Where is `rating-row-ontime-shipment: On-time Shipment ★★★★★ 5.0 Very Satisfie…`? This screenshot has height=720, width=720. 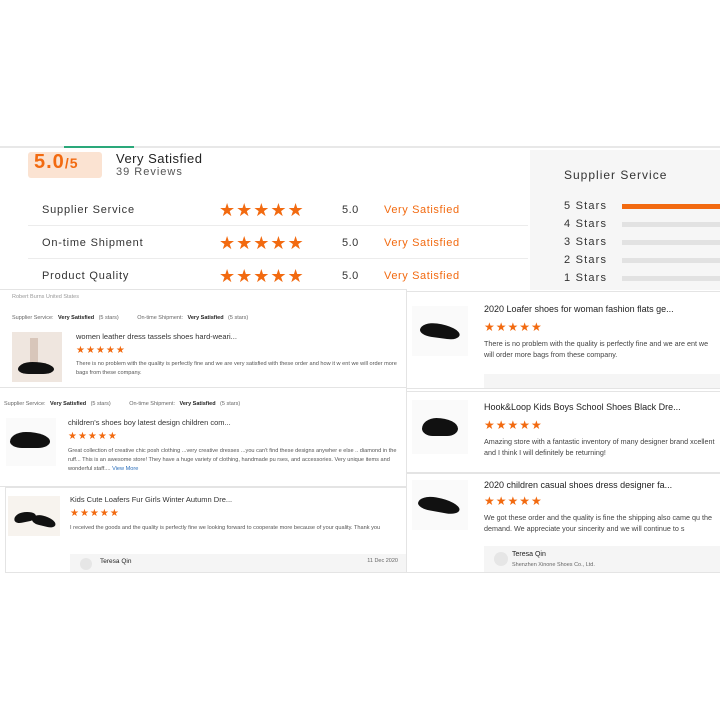
rating-row-ontime-shipment: On-time Shipment ★★★★★ 5.0 Very Satisfie… is located at coordinates (278, 243).